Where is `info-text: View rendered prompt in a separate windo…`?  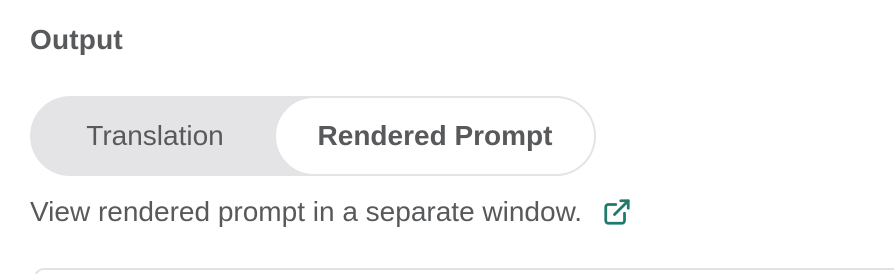 info-text: View rendered prompt in a separate windo… is located at coordinates (306, 211).